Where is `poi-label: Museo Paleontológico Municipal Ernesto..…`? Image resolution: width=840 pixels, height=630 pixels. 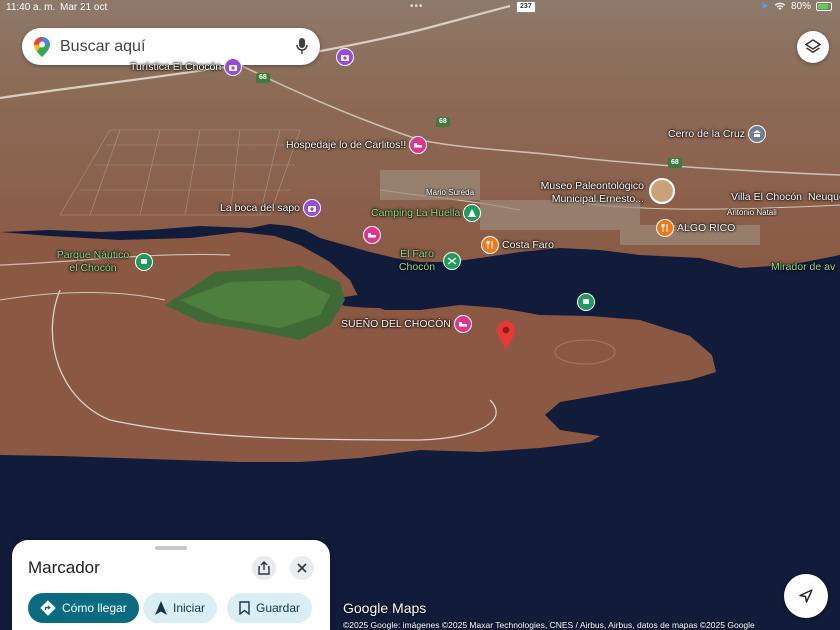 poi-label: Museo Paleontológico Municipal Ernesto..… is located at coordinates (592, 192).